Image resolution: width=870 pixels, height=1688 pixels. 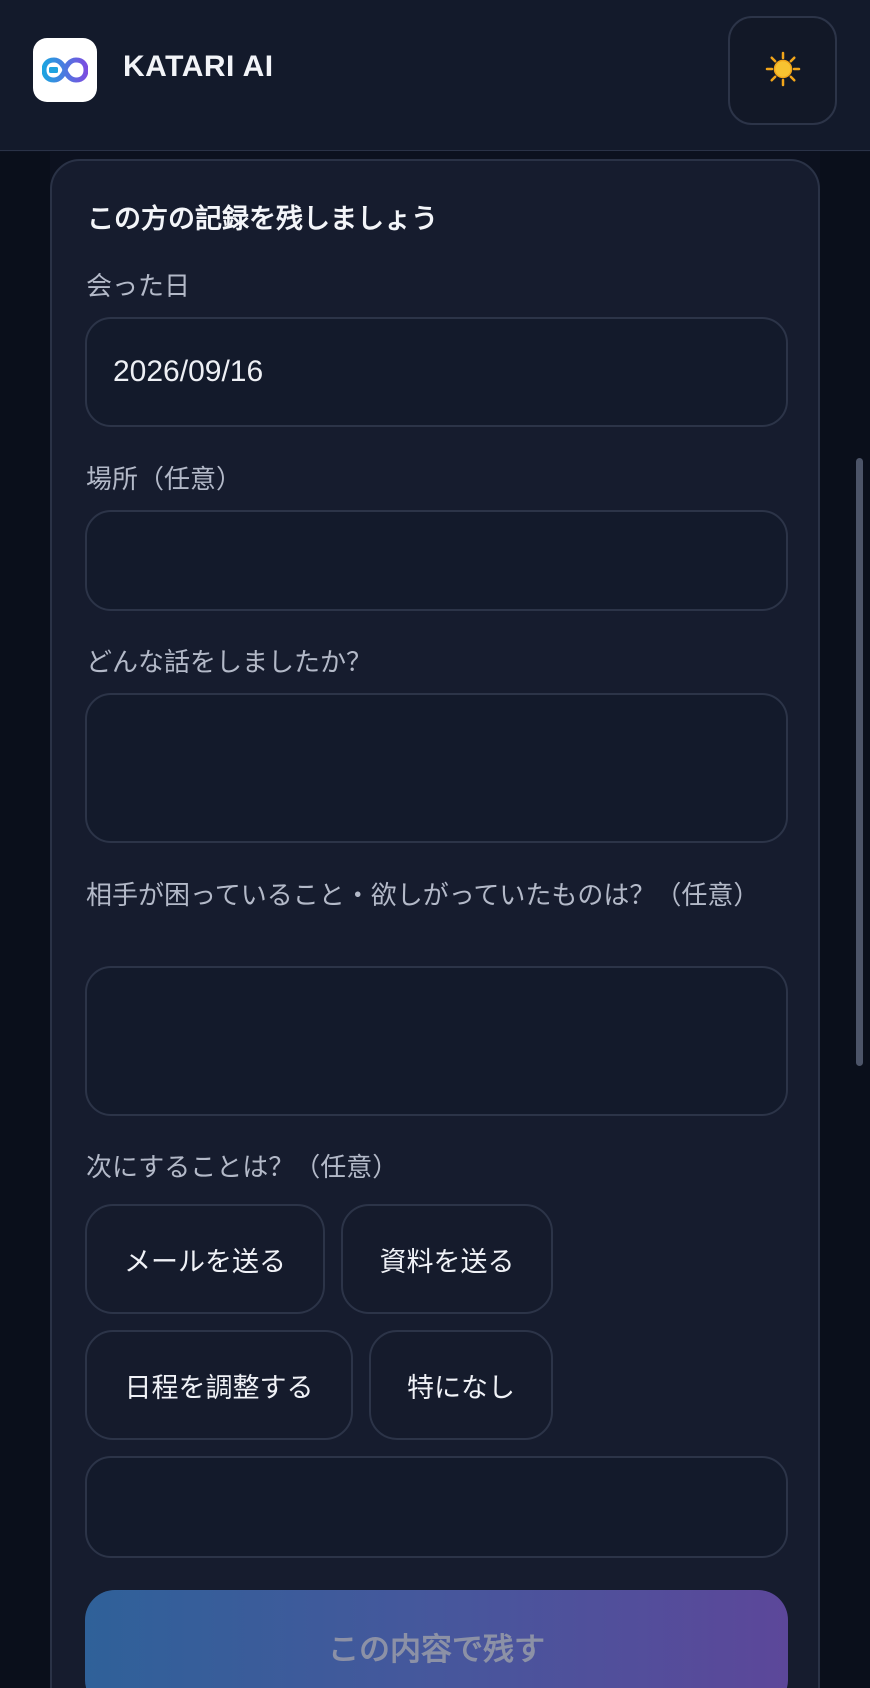 What do you see at coordinates (859, 762) in the screenshot?
I see `scrollbar-thumb` at bounding box center [859, 762].